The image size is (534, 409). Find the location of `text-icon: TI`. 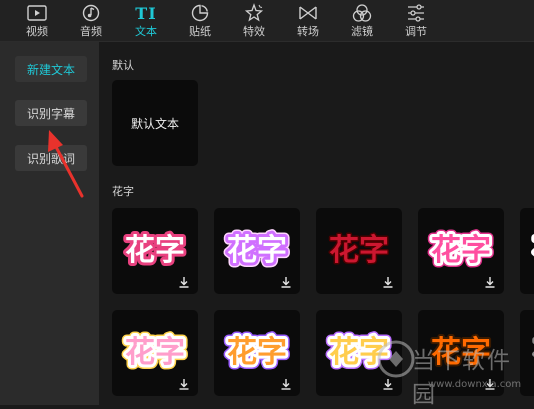

text-icon: TI is located at coordinates (146, 13).